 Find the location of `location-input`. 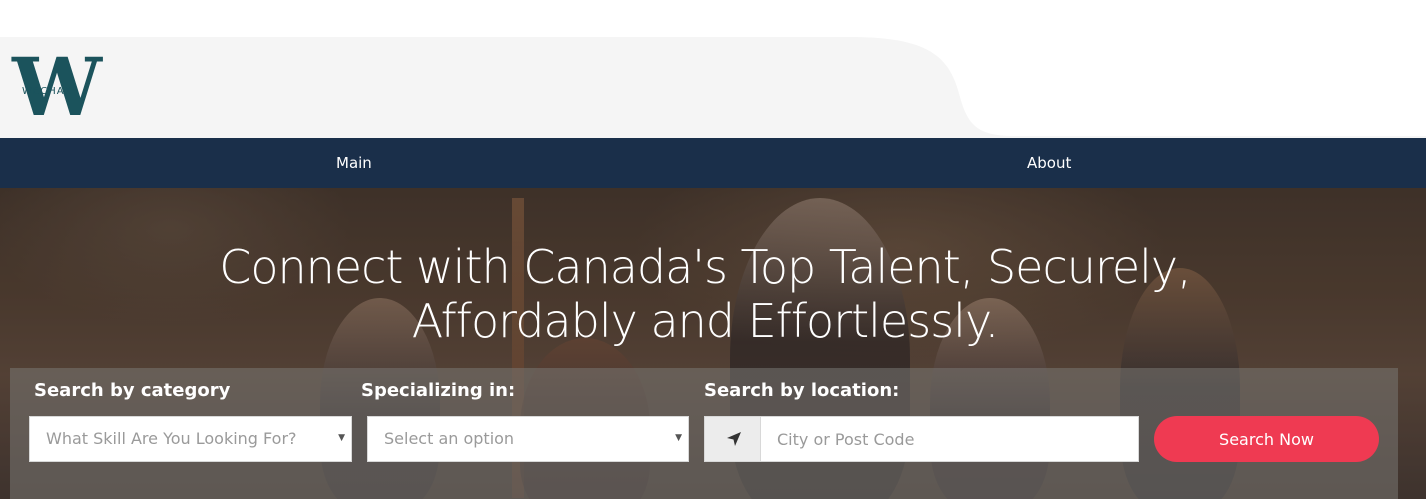

location-input is located at coordinates (949, 439).